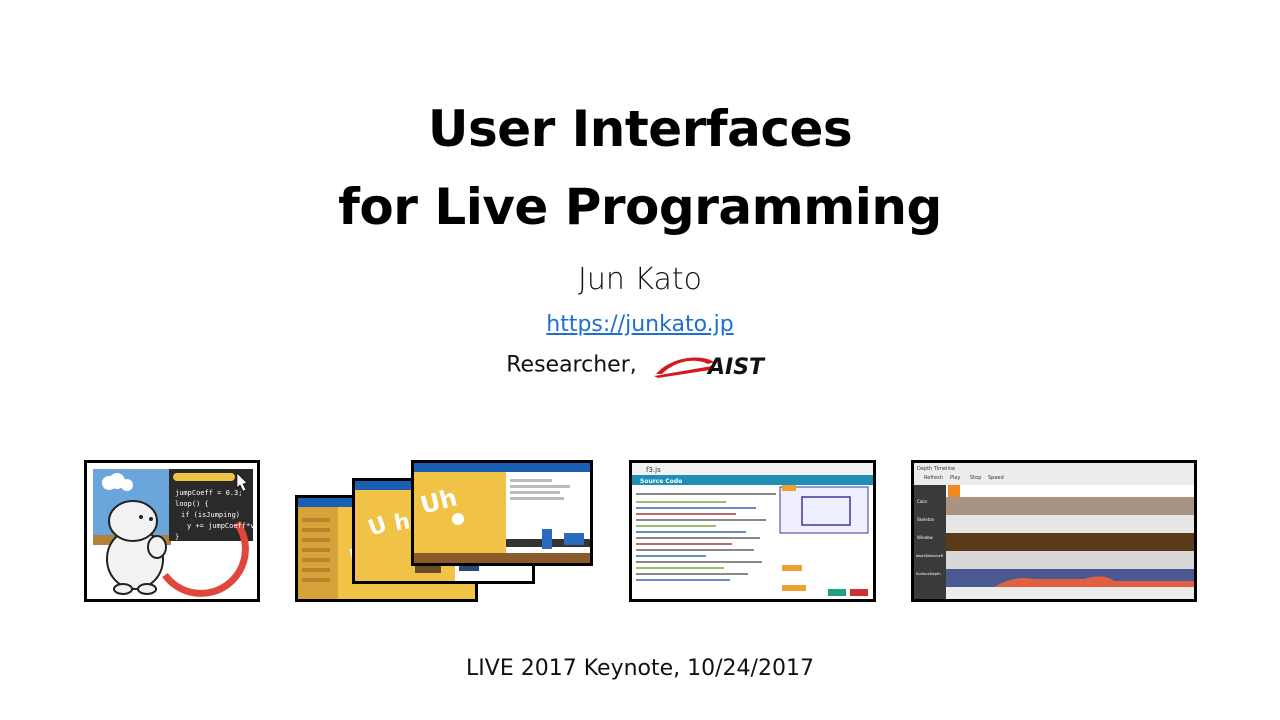 The image size is (1280, 720). What do you see at coordinates (653, 470) in the screenshot?
I see `file-label: f3.js` at bounding box center [653, 470].